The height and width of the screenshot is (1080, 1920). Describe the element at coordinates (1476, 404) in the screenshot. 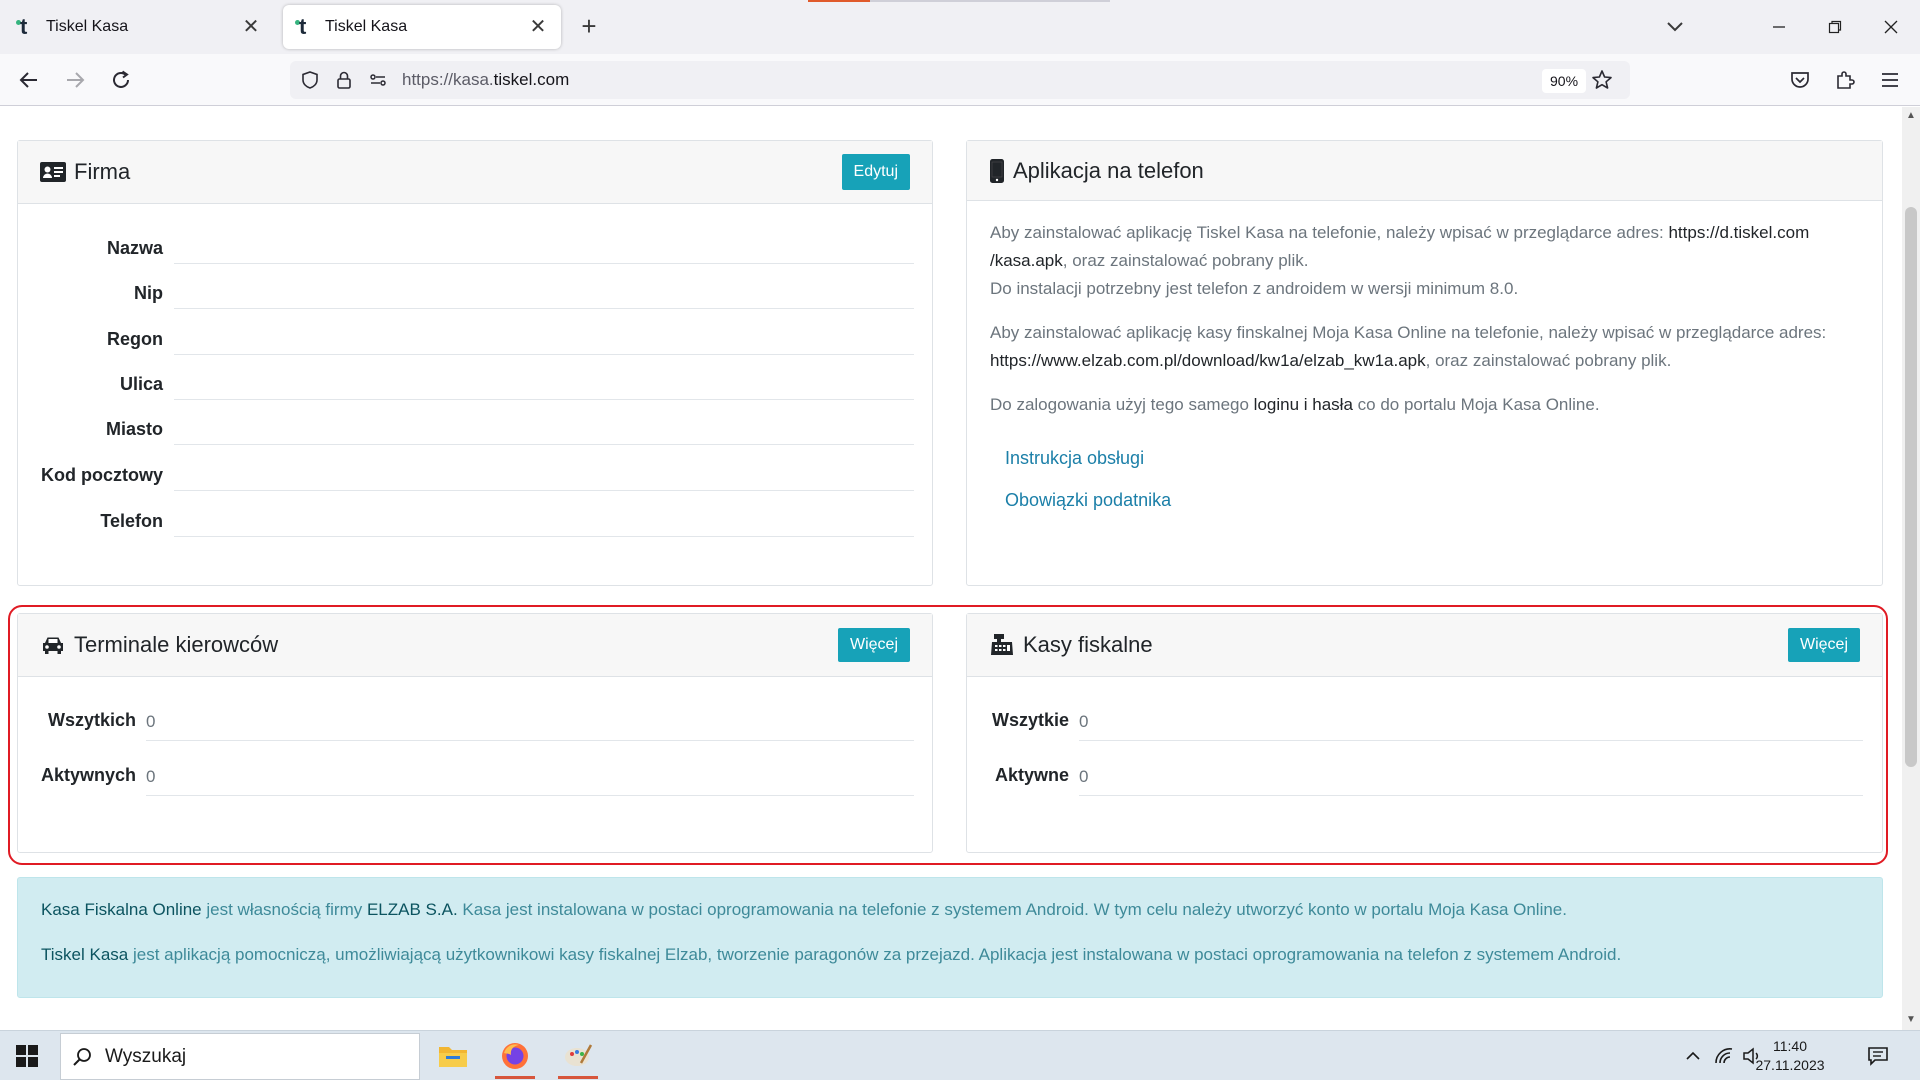

I see `text: co do portalu Moja Kasa Online.` at that location.